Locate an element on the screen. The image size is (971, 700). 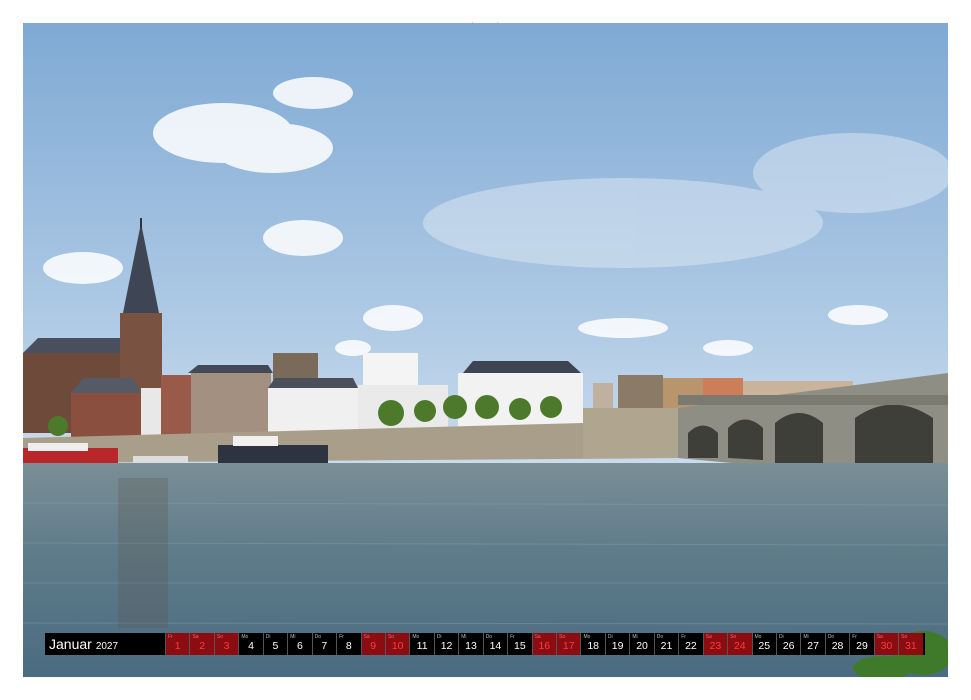
day-number: 27 is located at coordinates (813, 646).